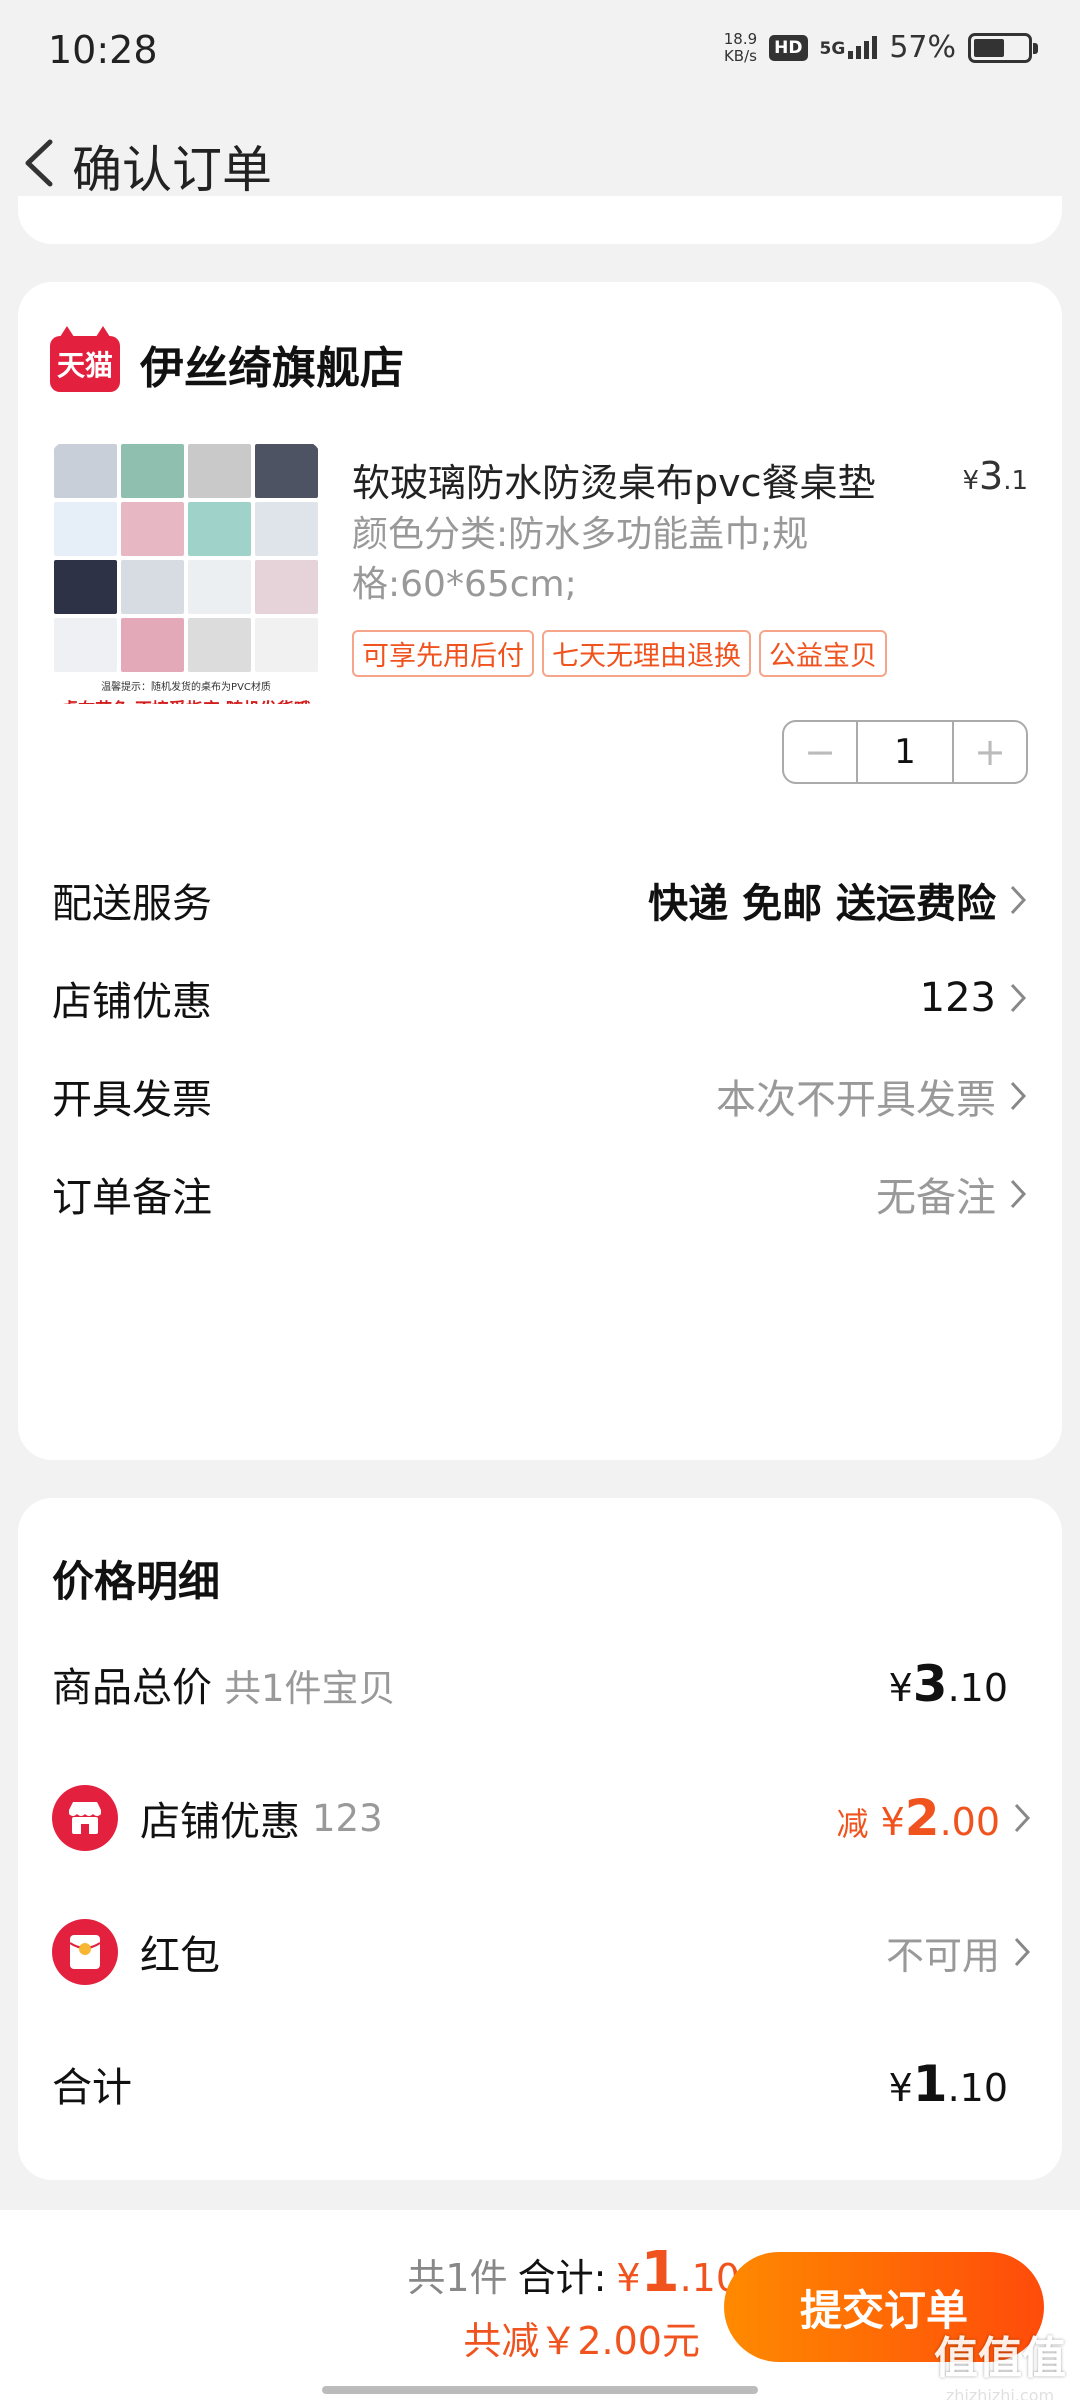 This screenshot has width=1080, height=2400. What do you see at coordinates (1003, 47) in the screenshot?
I see `battery-icon` at bounding box center [1003, 47].